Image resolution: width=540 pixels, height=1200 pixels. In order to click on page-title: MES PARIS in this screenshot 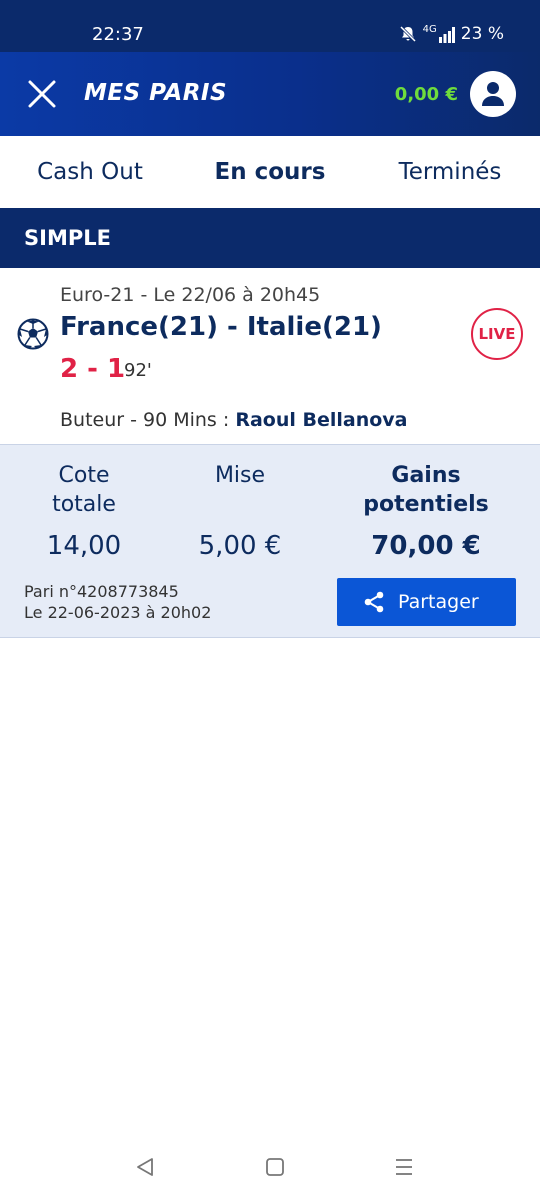, I will do `click(156, 93)`.